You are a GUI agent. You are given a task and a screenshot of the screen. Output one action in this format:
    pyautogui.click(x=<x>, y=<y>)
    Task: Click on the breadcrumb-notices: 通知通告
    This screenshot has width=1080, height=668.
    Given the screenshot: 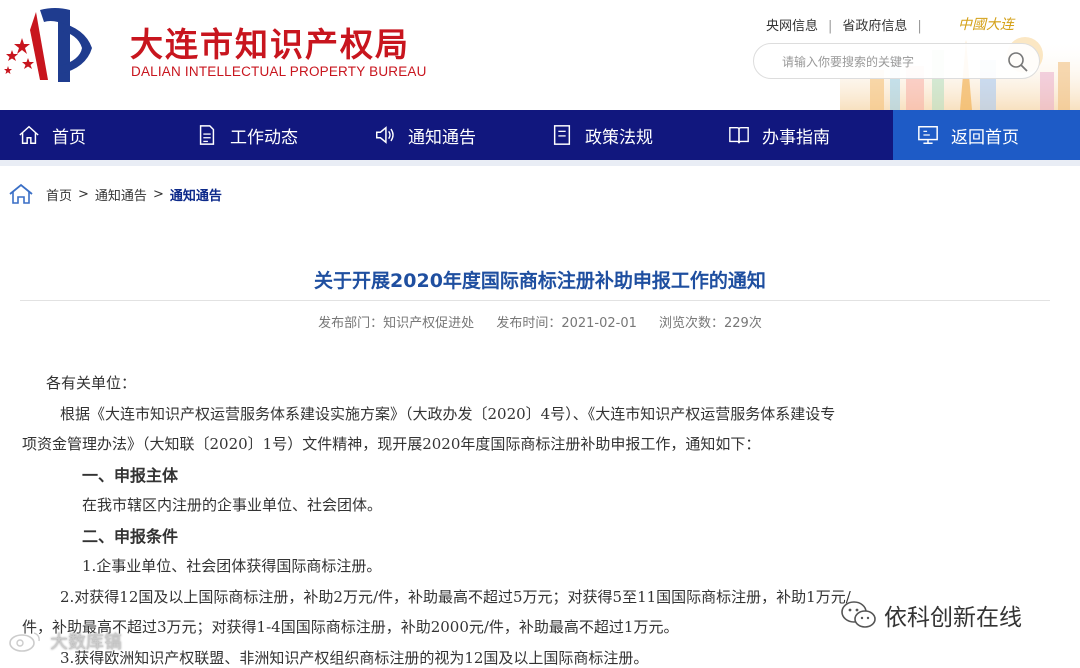 What is the action you would take?
    pyautogui.click(x=121, y=194)
    